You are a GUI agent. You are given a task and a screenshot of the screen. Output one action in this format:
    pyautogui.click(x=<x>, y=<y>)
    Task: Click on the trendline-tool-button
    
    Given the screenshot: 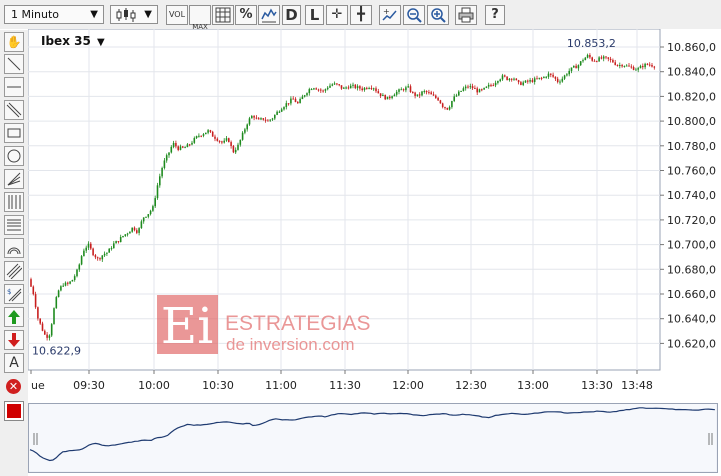 What is the action you would take?
    pyautogui.click(x=14, y=64)
    